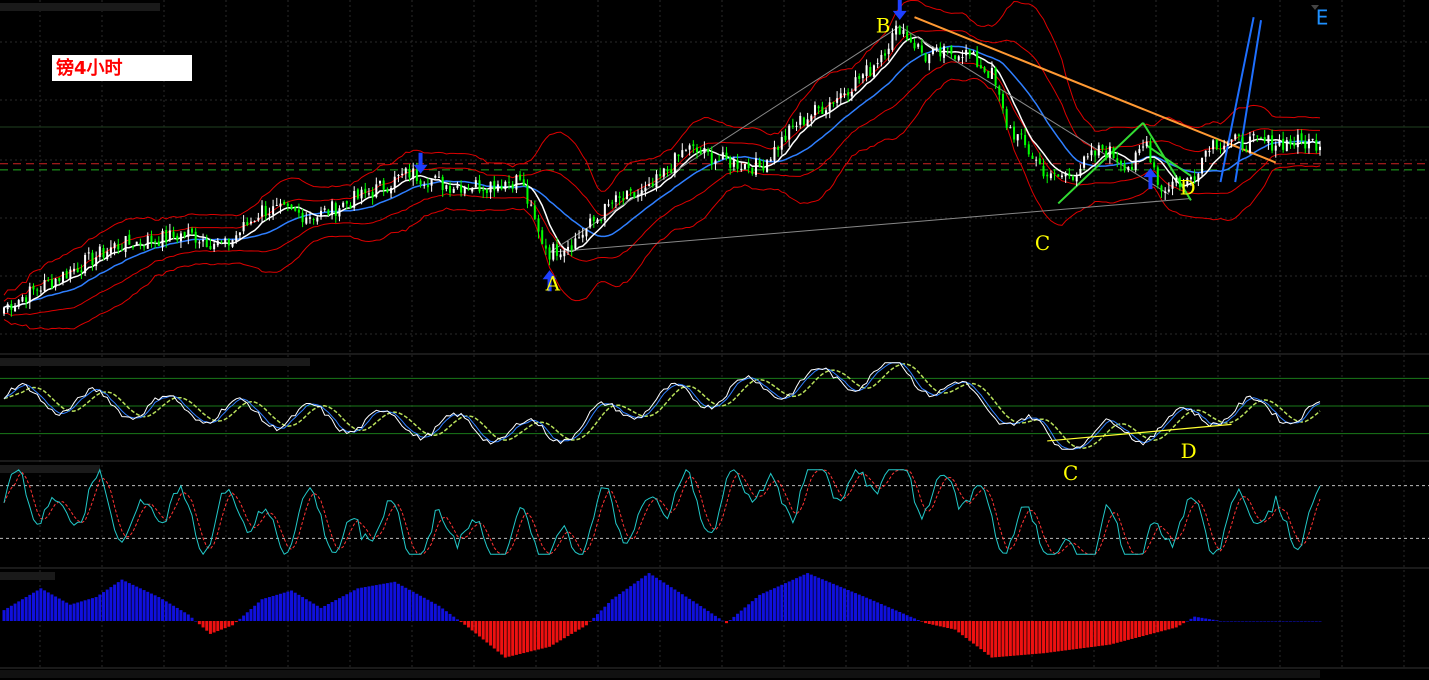 The image size is (1429, 680). What do you see at coordinates (883, 25) in the screenshot?
I see `wave-label-b: B` at bounding box center [883, 25].